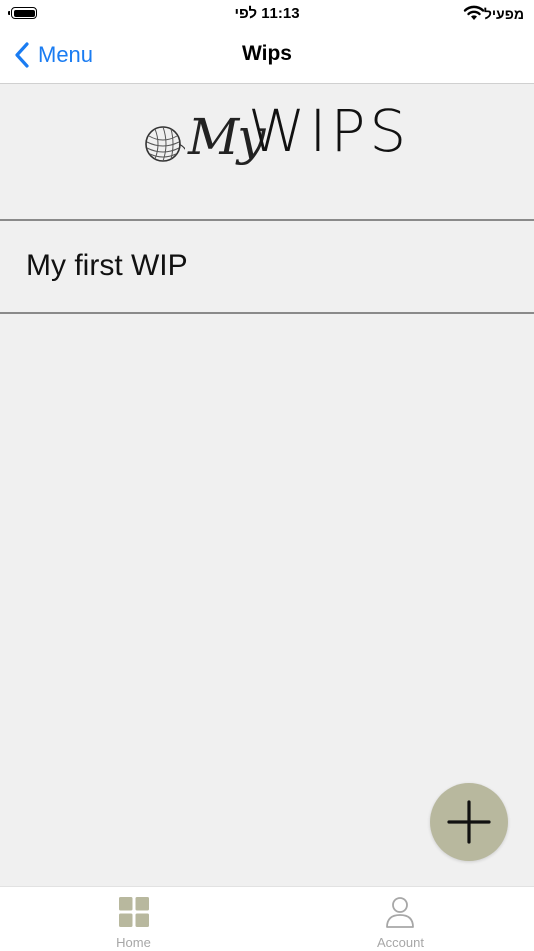 The height and width of the screenshot is (951, 534). I want to click on page-title: Wips, so click(267, 53).